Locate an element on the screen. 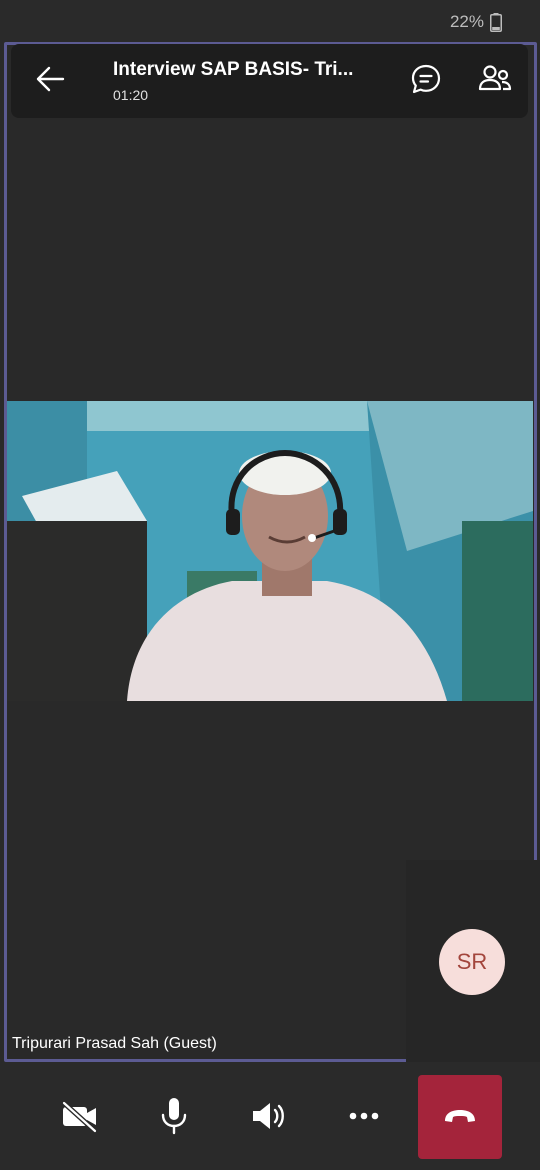 The image size is (540, 1170). participant-name-label: Tripurari Prasad Sah (Guest) is located at coordinates (114, 1043).